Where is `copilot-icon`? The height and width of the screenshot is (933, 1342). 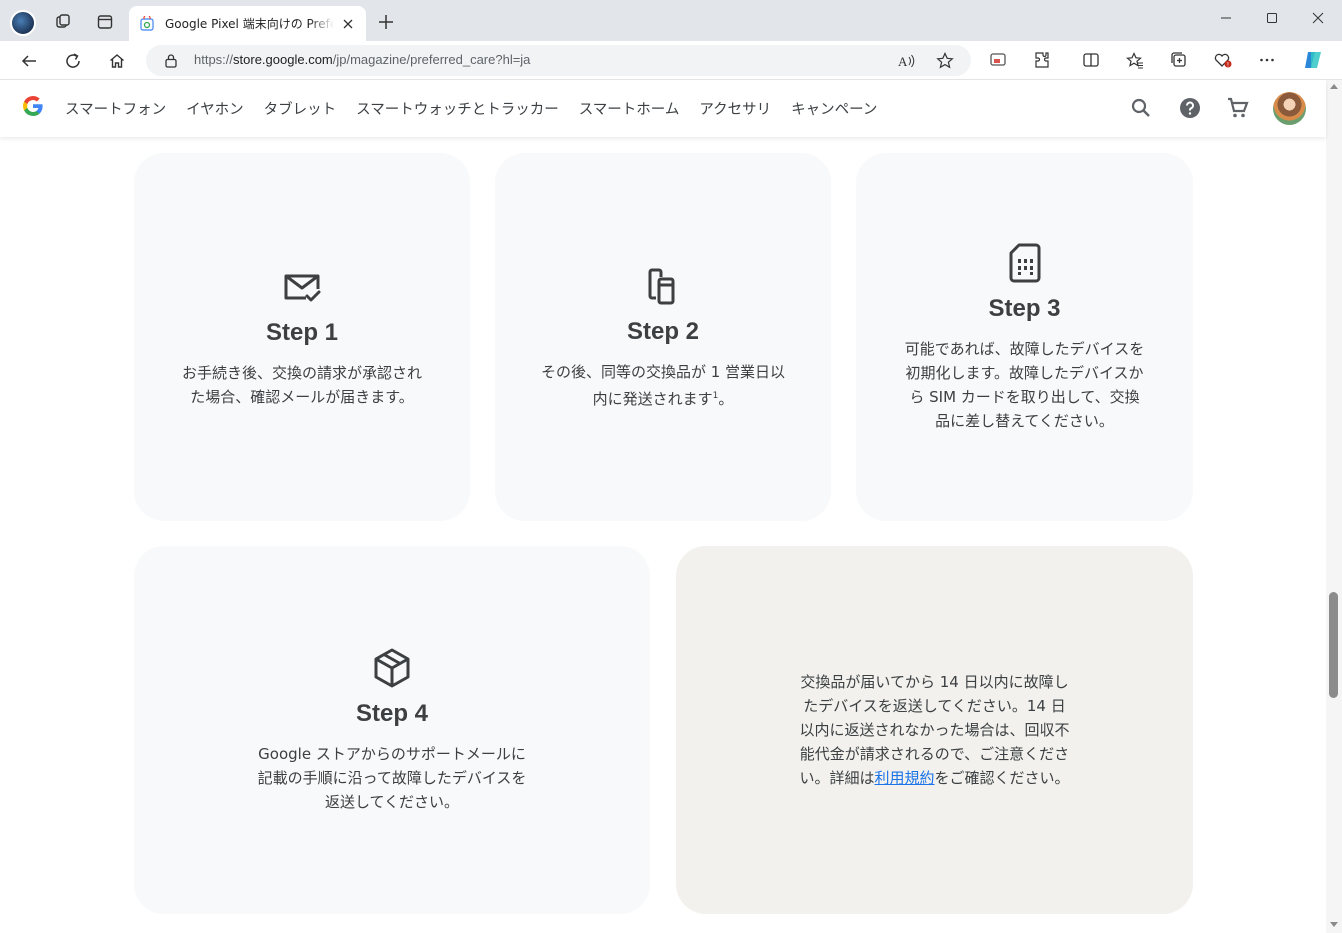
copilot-icon is located at coordinates (1313, 60).